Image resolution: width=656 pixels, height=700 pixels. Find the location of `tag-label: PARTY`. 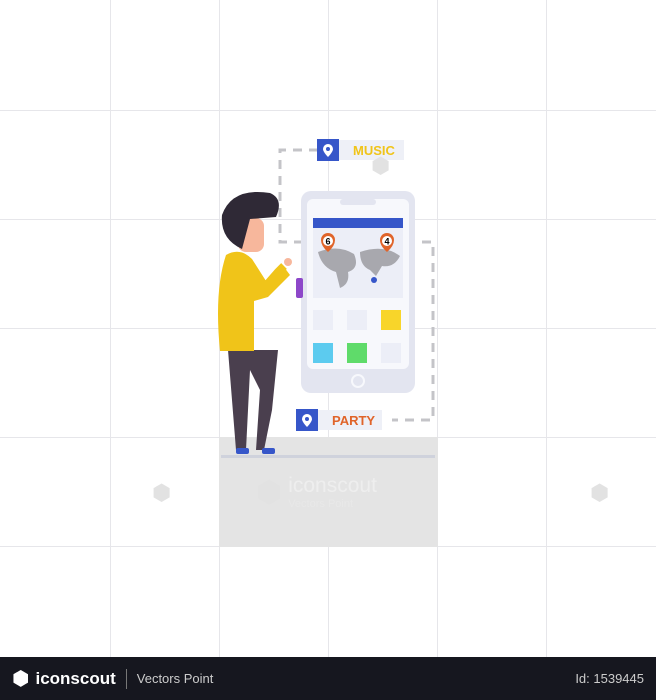

tag-label: PARTY is located at coordinates (350, 420).